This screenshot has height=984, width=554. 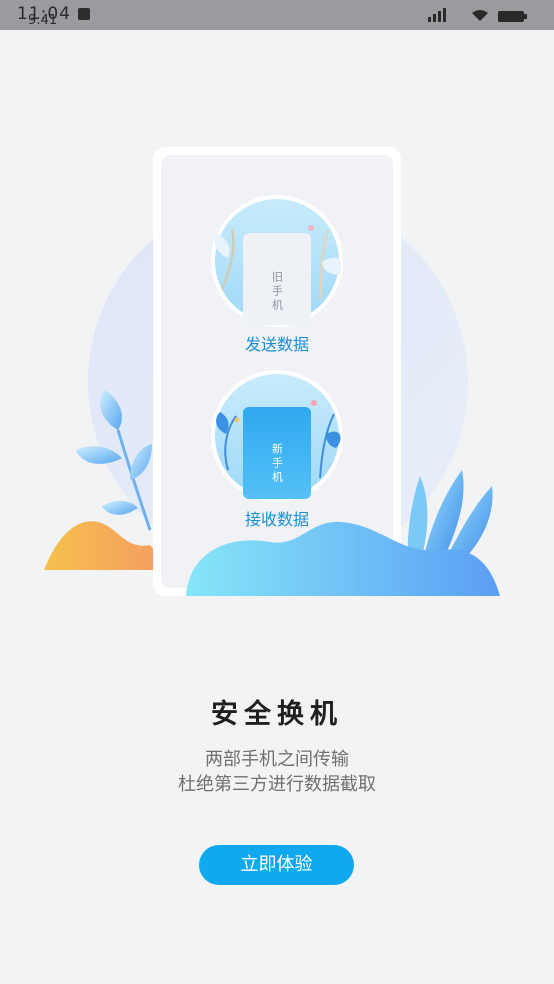 What do you see at coordinates (277, 784) in the screenshot?
I see `subtitle-line-2: 杜绝第三方进行数据截取` at bounding box center [277, 784].